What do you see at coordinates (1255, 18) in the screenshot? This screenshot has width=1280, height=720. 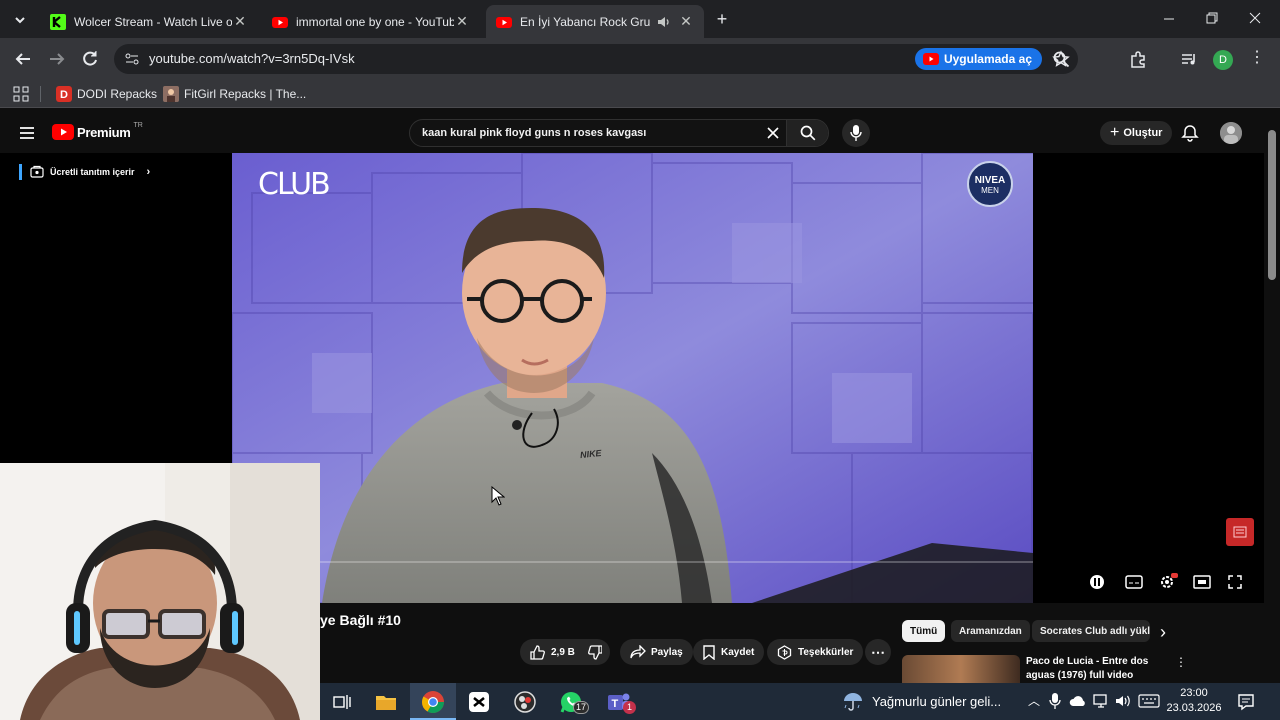 I see `close-window-icon` at bounding box center [1255, 18].